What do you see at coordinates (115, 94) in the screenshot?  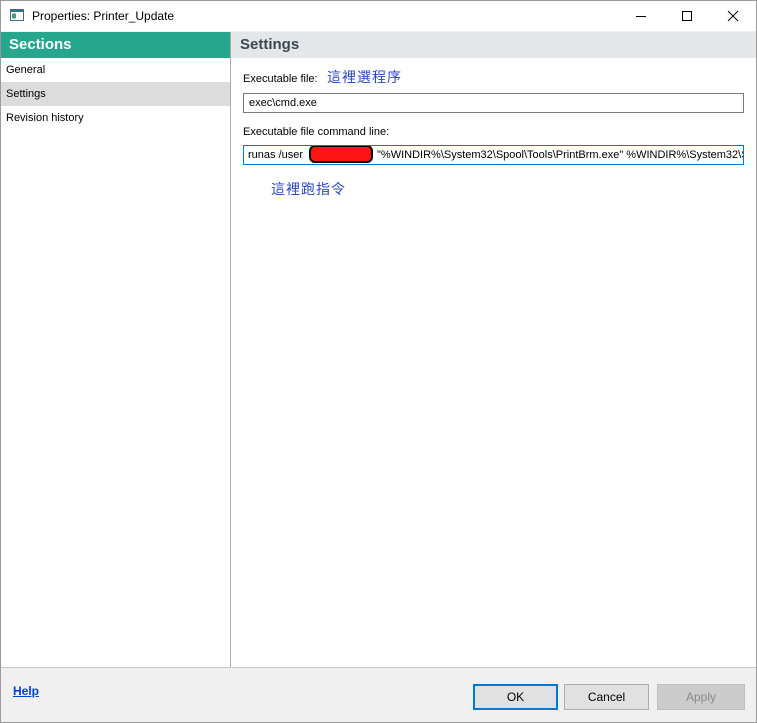 I see `sidebar-item-settings: Settings` at bounding box center [115, 94].